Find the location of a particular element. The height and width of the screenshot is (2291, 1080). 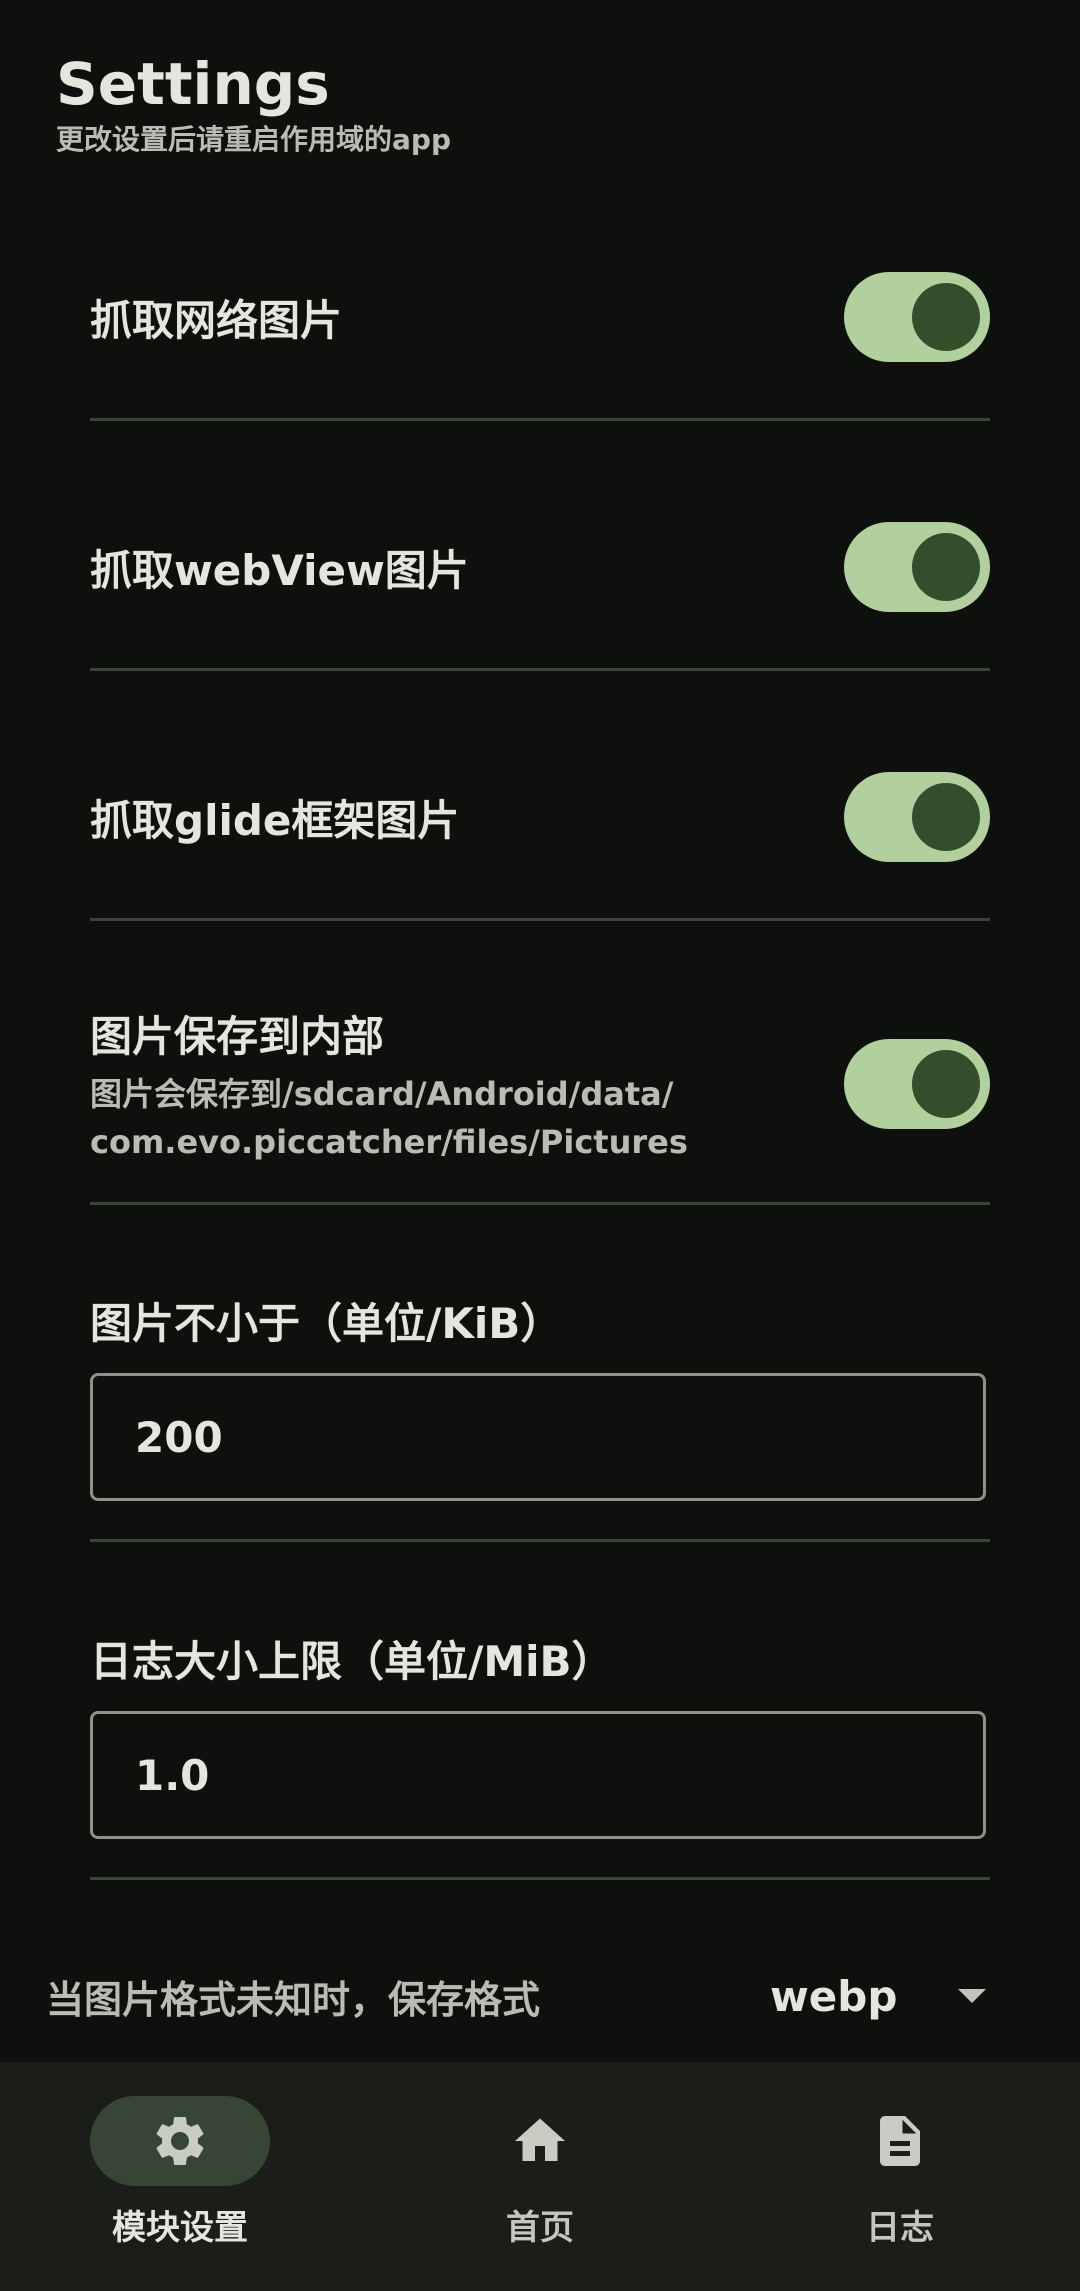

setting-label: 抓取网络图片 is located at coordinates (216, 320).